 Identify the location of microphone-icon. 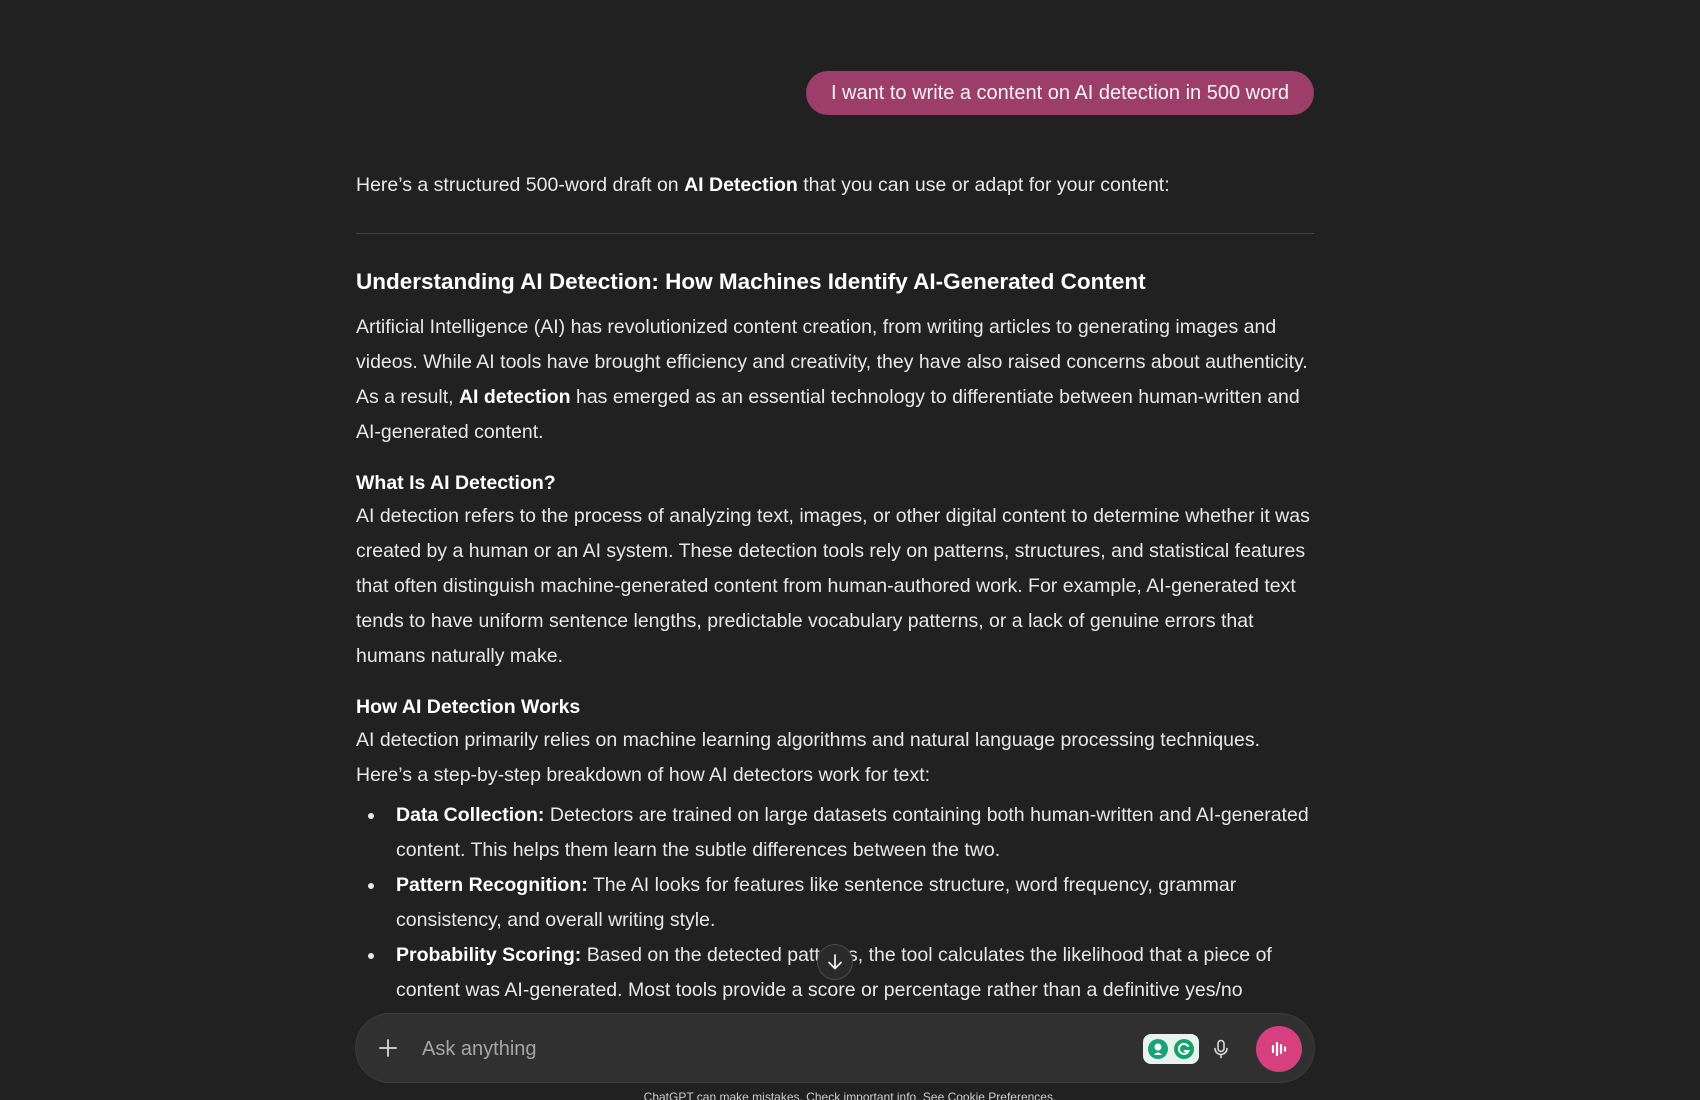
(1221, 1049).